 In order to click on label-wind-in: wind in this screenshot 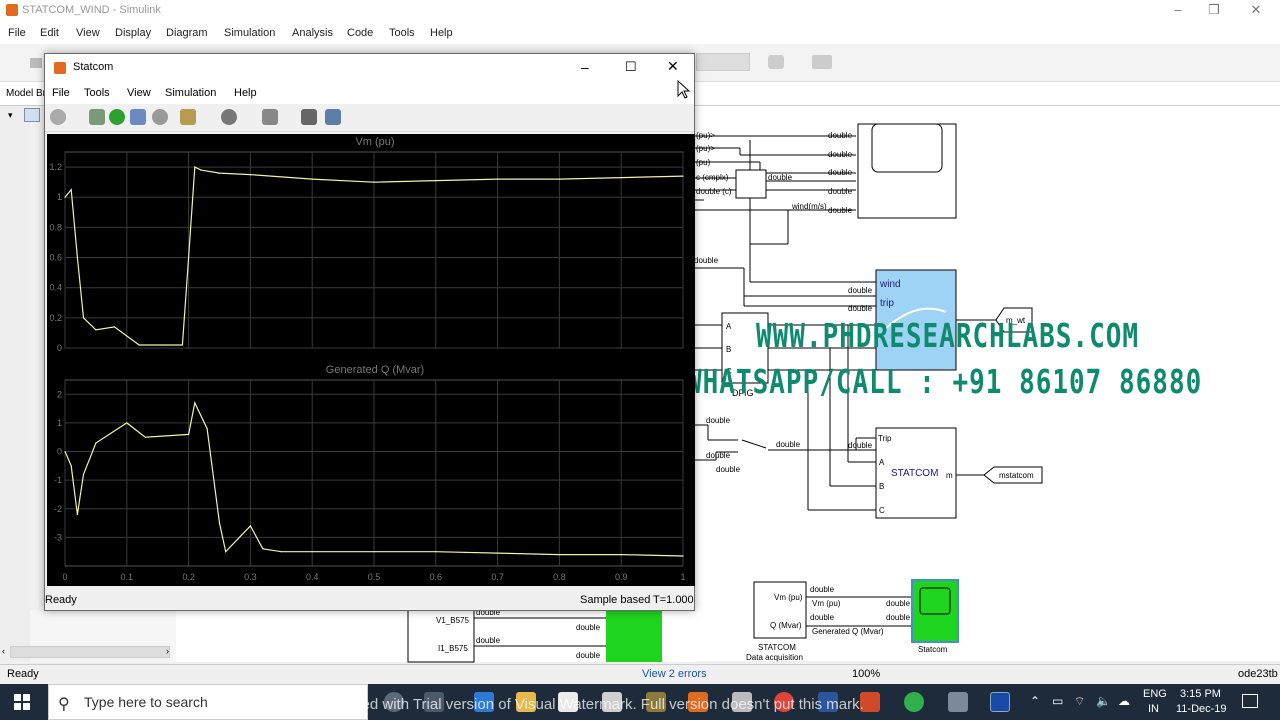, I will do `click(890, 284)`.